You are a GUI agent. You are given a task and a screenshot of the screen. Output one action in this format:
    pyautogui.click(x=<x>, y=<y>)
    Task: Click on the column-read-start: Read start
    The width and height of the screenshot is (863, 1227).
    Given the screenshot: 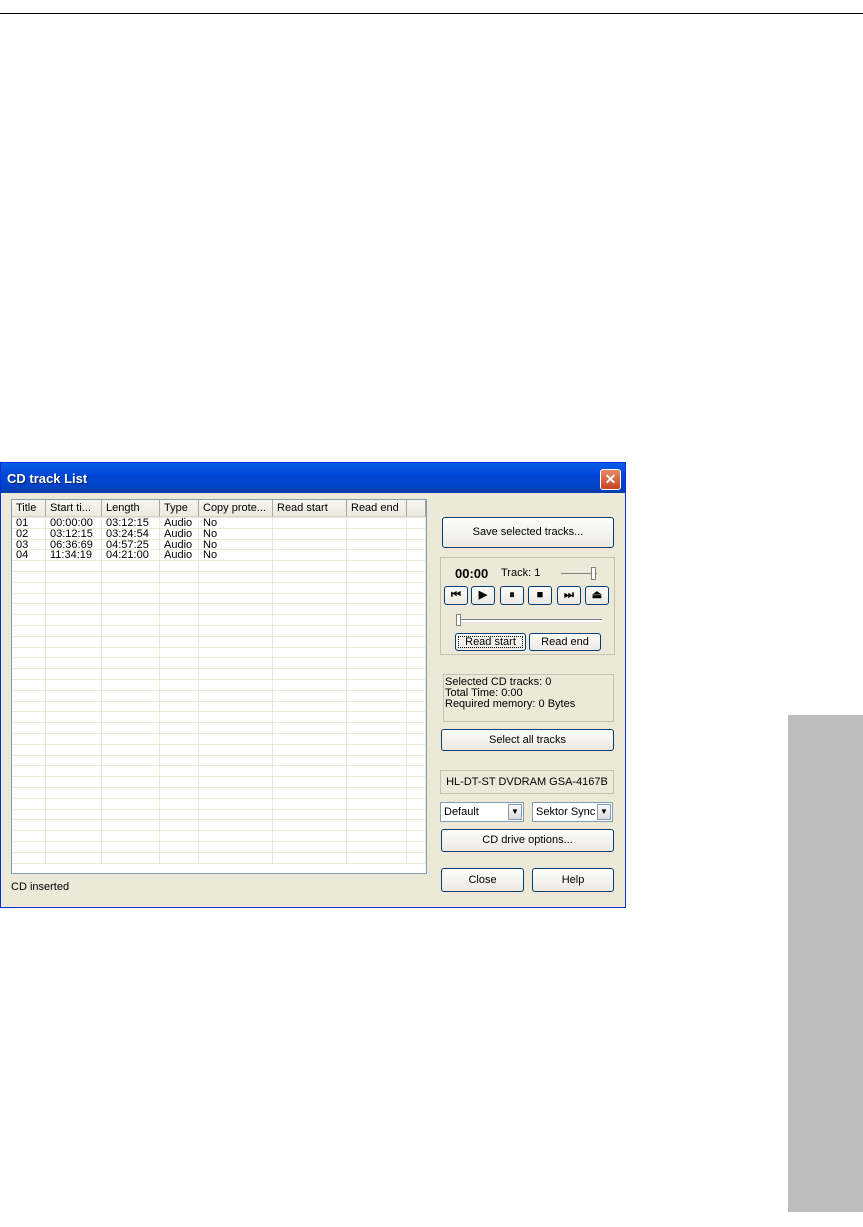 What is the action you would take?
    pyautogui.click(x=310, y=508)
    